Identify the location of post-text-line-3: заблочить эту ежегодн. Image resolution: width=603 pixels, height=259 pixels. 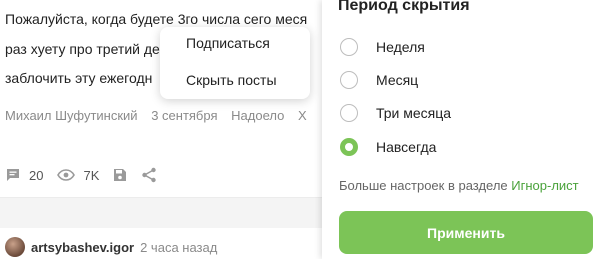
(79, 78).